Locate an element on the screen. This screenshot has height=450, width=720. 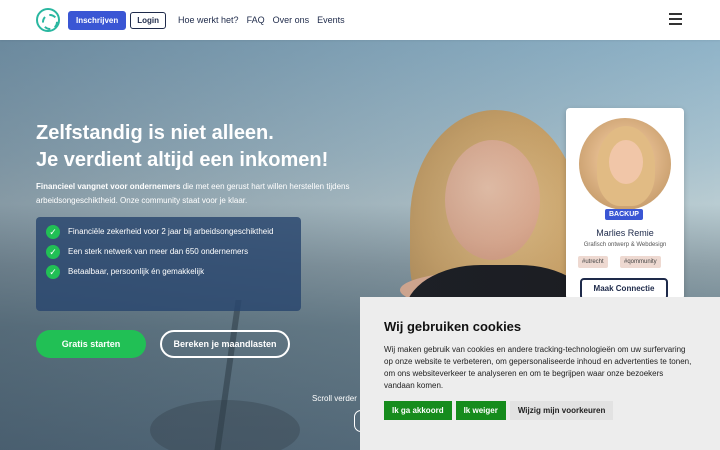
nav-item-events: Events is located at coordinates (331, 20).